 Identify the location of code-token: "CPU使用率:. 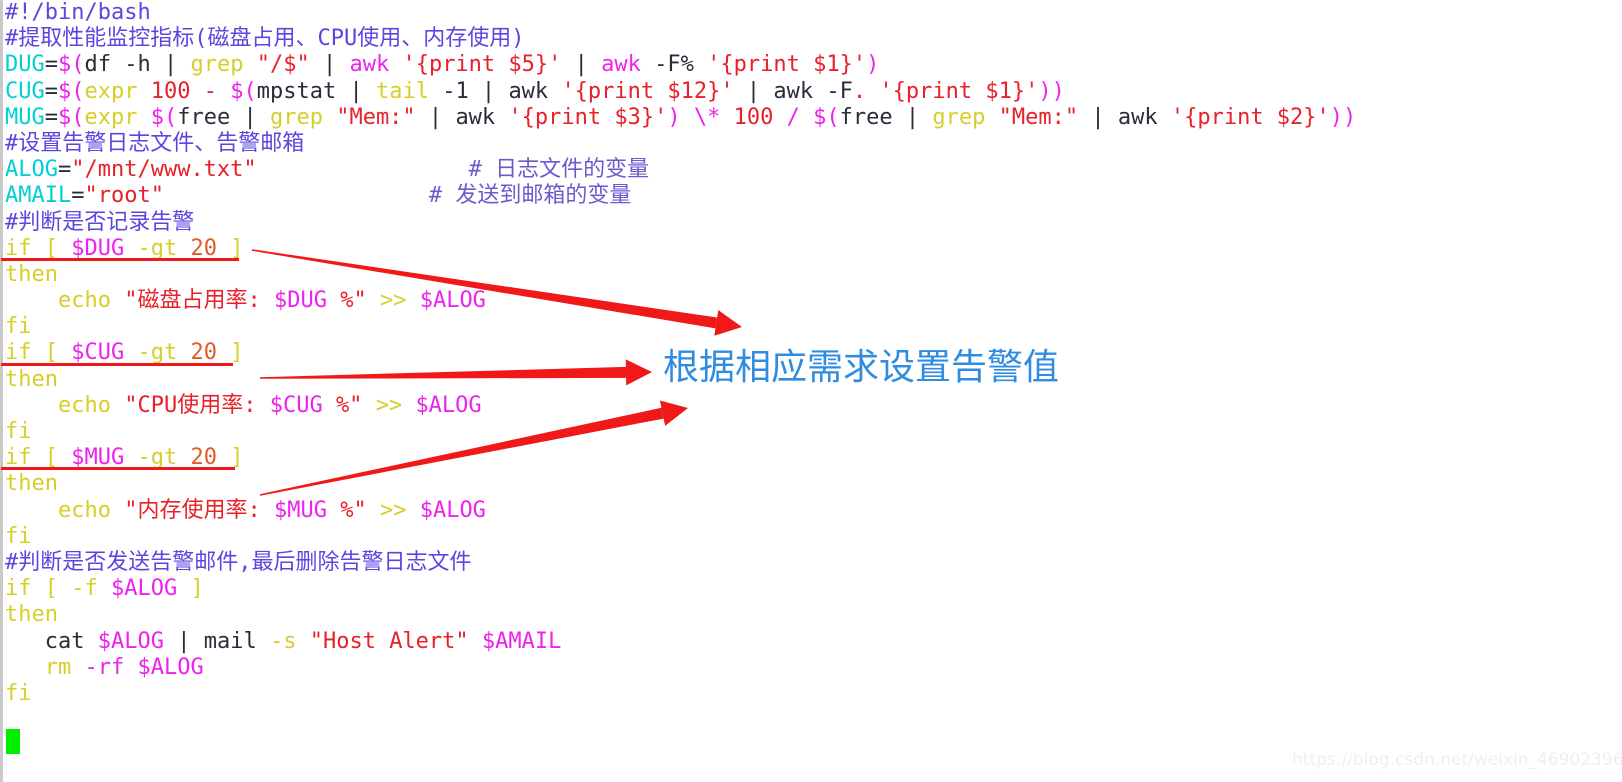
(190, 405).